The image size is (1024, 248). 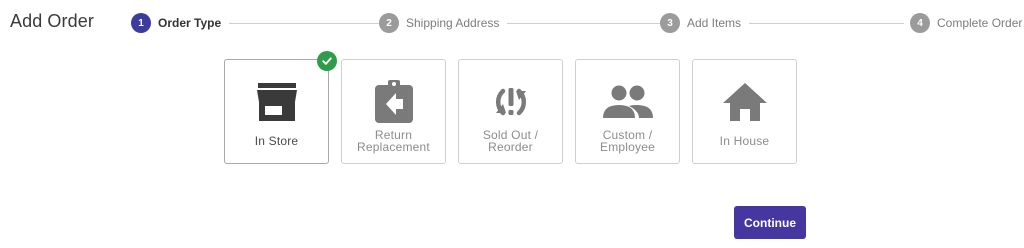 What do you see at coordinates (393, 101) in the screenshot?
I see `clipboard-return-icon` at bounding box center [393, 101].